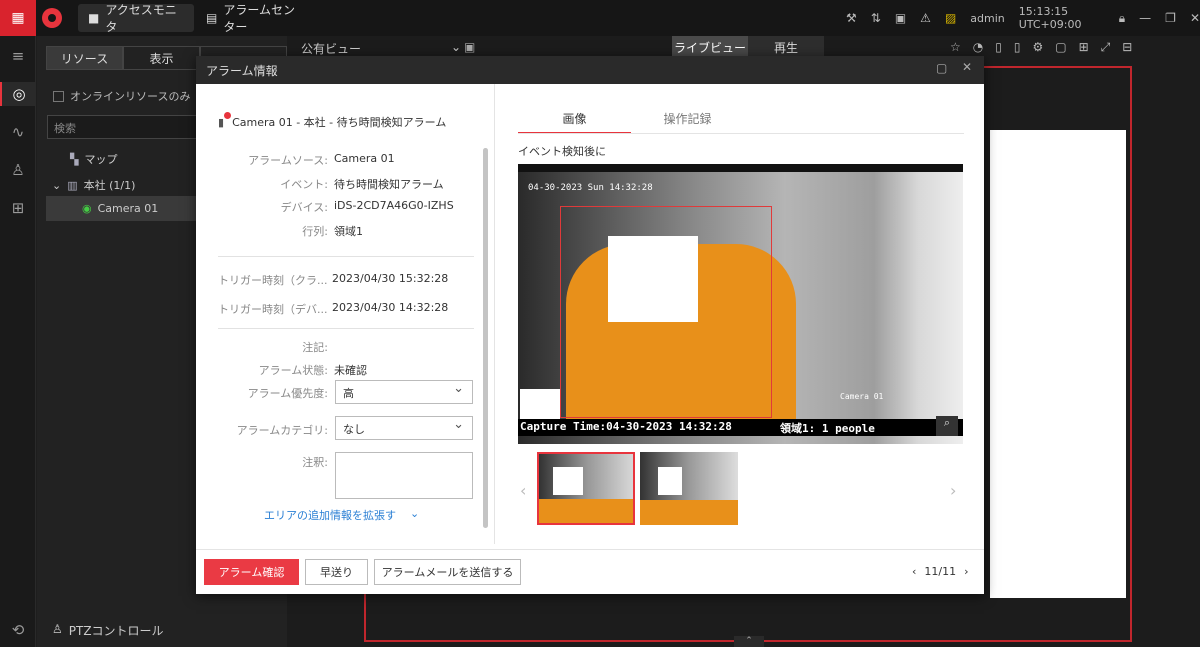  What do you see at coordinates (900, 18) in the screenshot?
I see `monitor-icon: ▣` at bounding box center [900, 18].